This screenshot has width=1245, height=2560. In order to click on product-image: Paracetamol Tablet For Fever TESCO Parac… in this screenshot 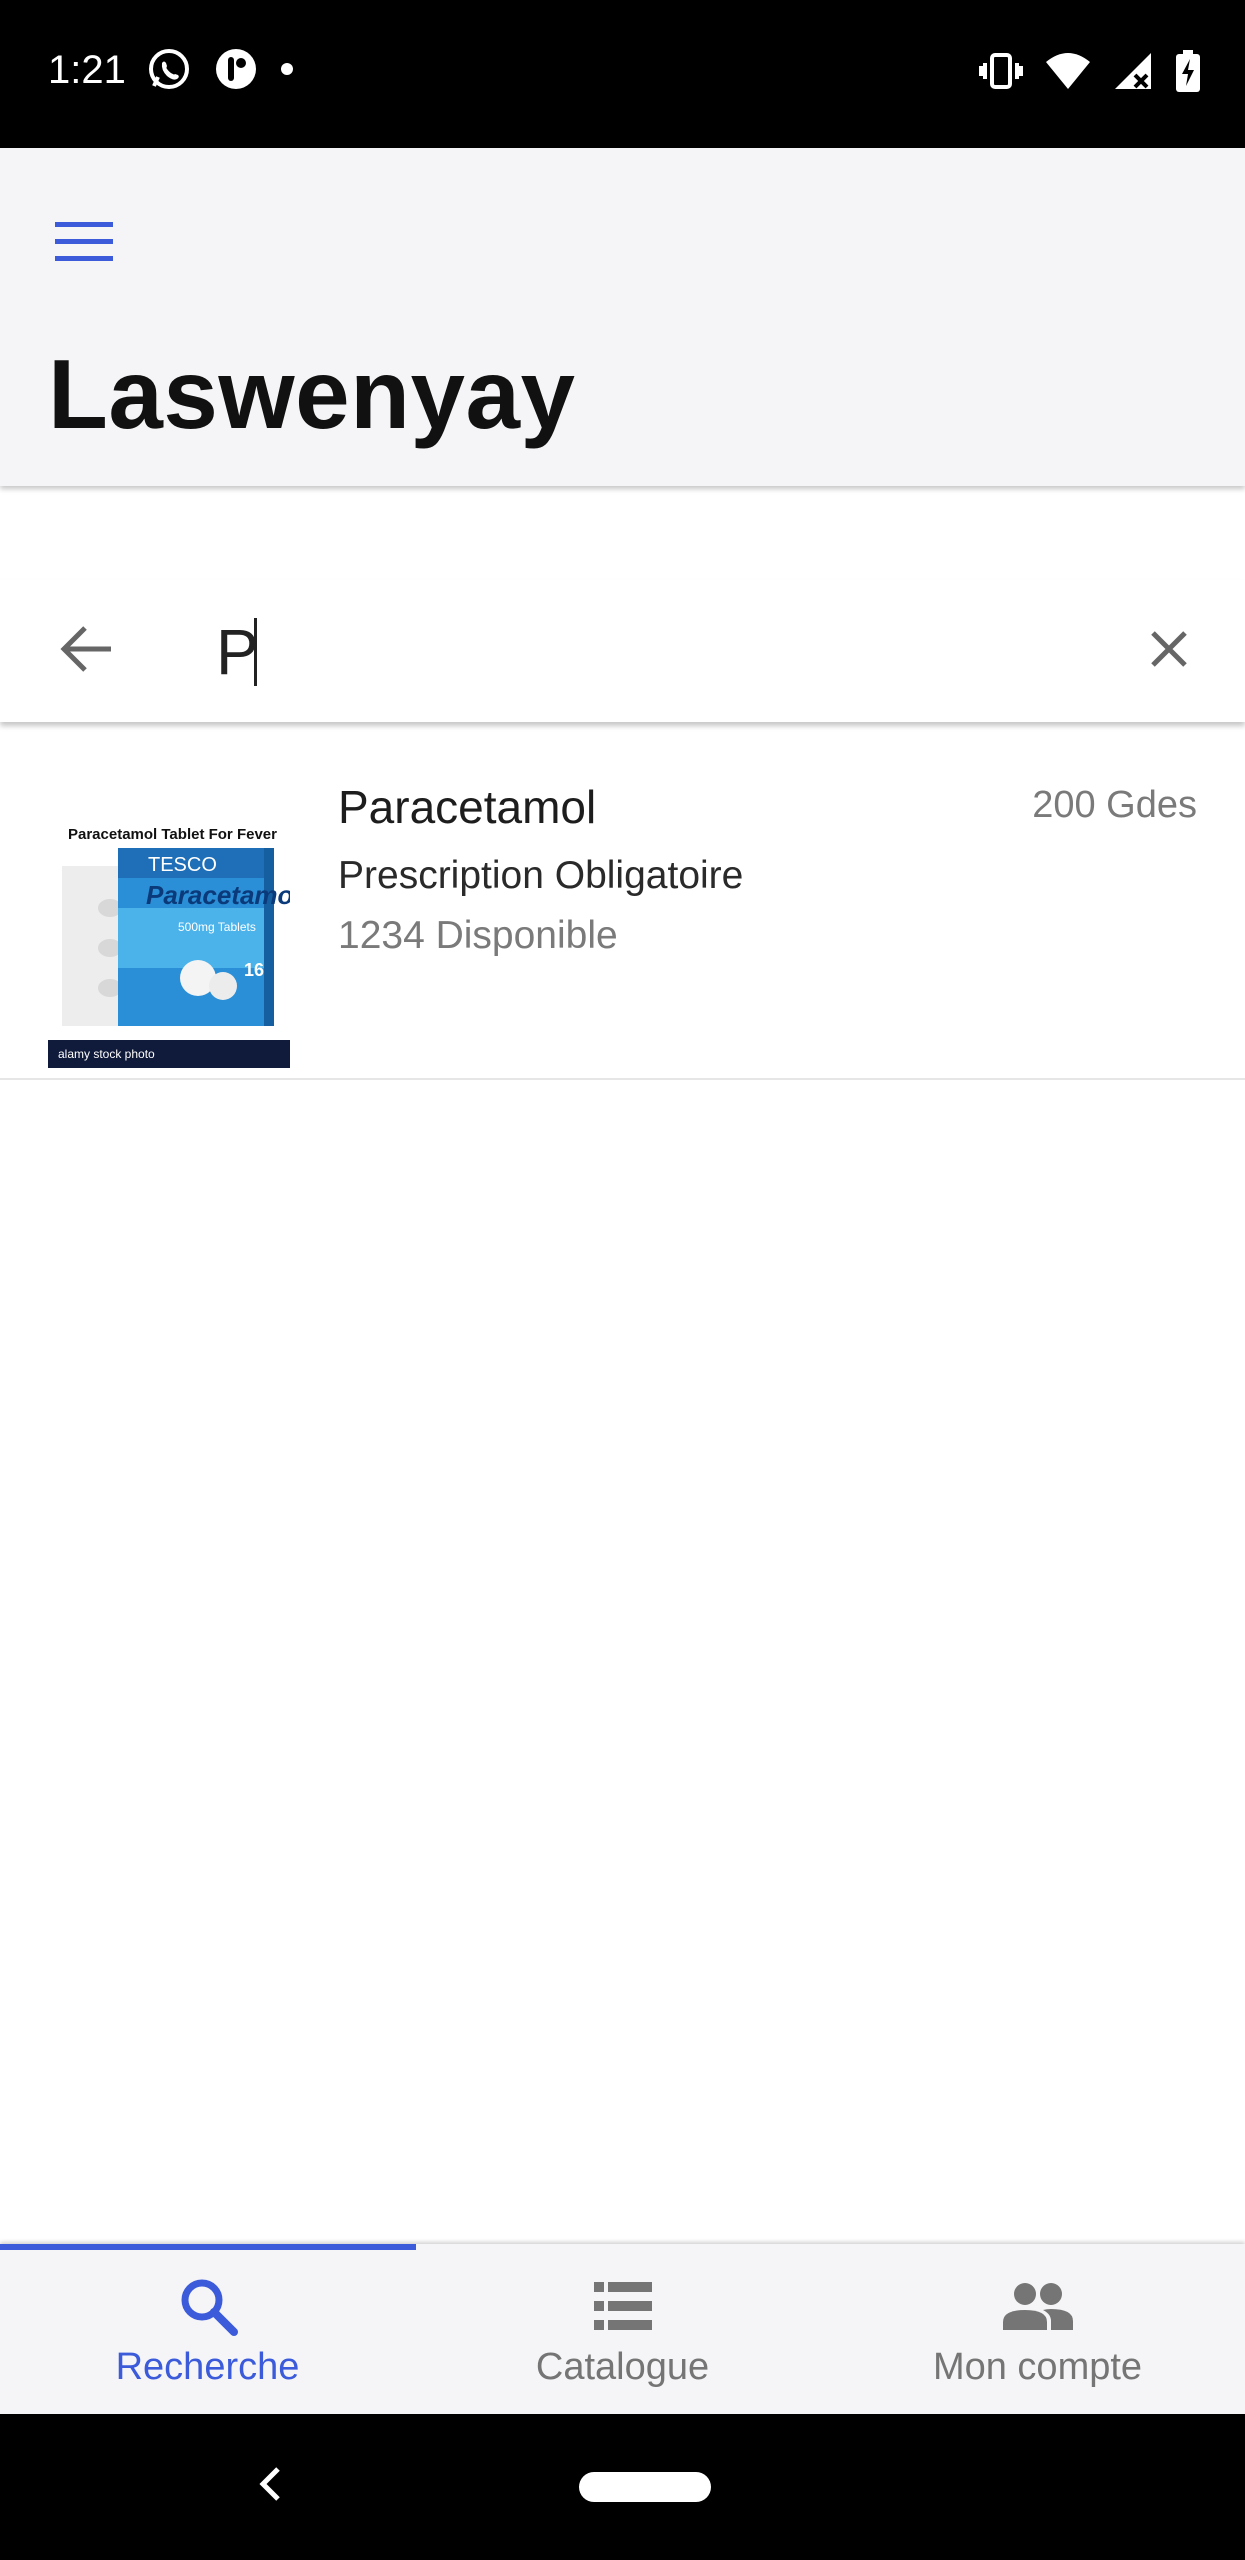, I will do `click(169, 938)`.